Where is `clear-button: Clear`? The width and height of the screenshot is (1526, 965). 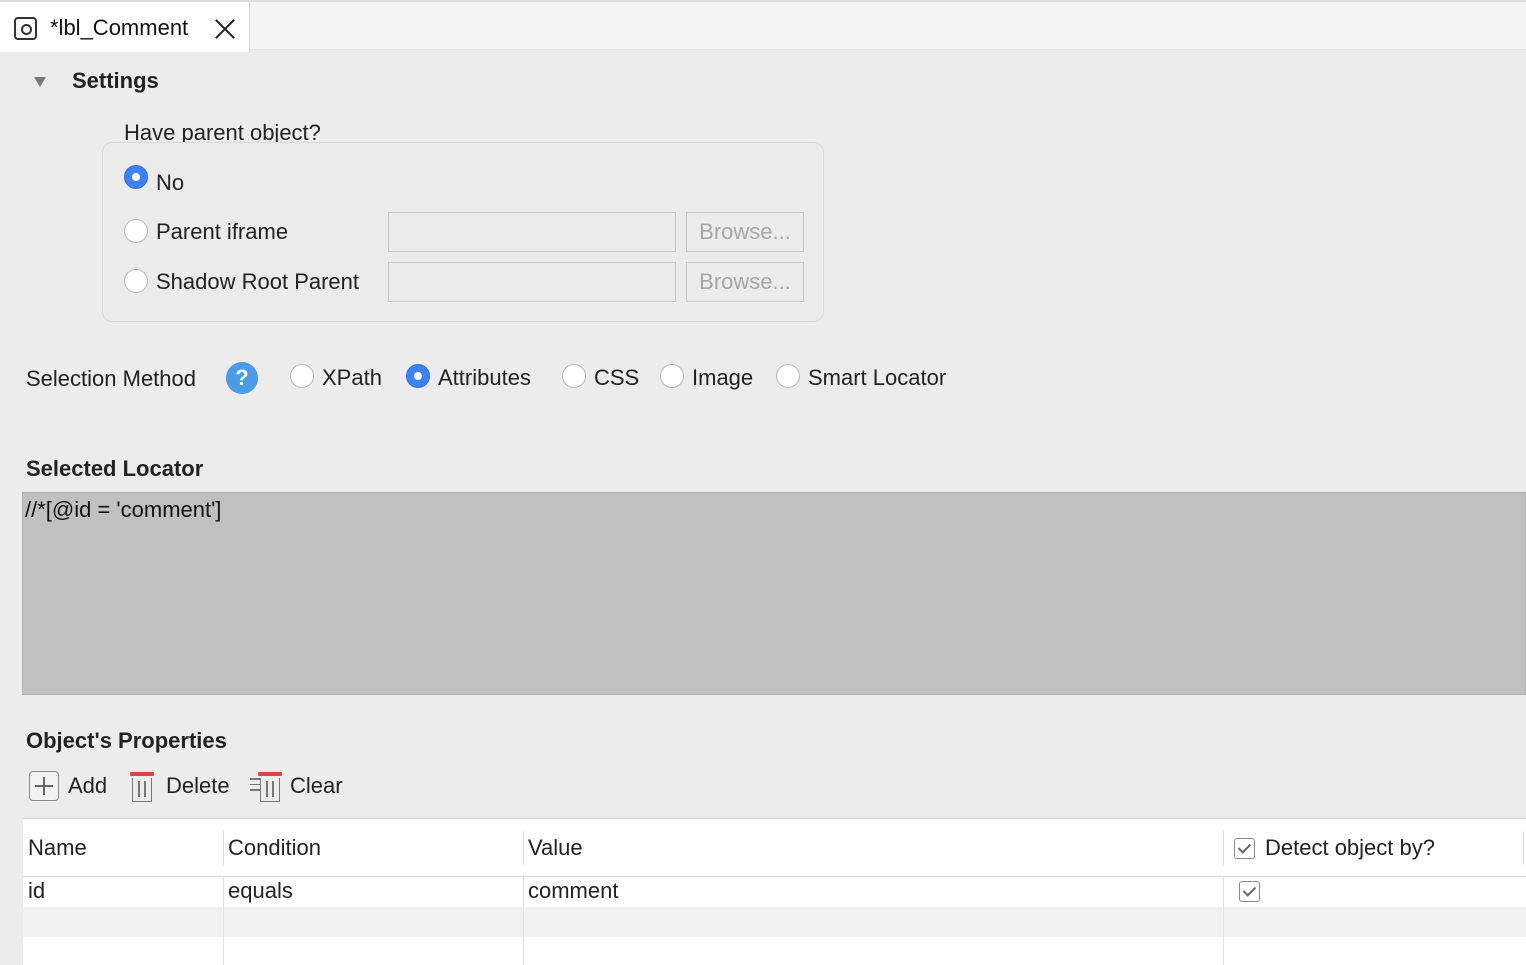
clear-button: Clear is located at coordinates (296, 786).